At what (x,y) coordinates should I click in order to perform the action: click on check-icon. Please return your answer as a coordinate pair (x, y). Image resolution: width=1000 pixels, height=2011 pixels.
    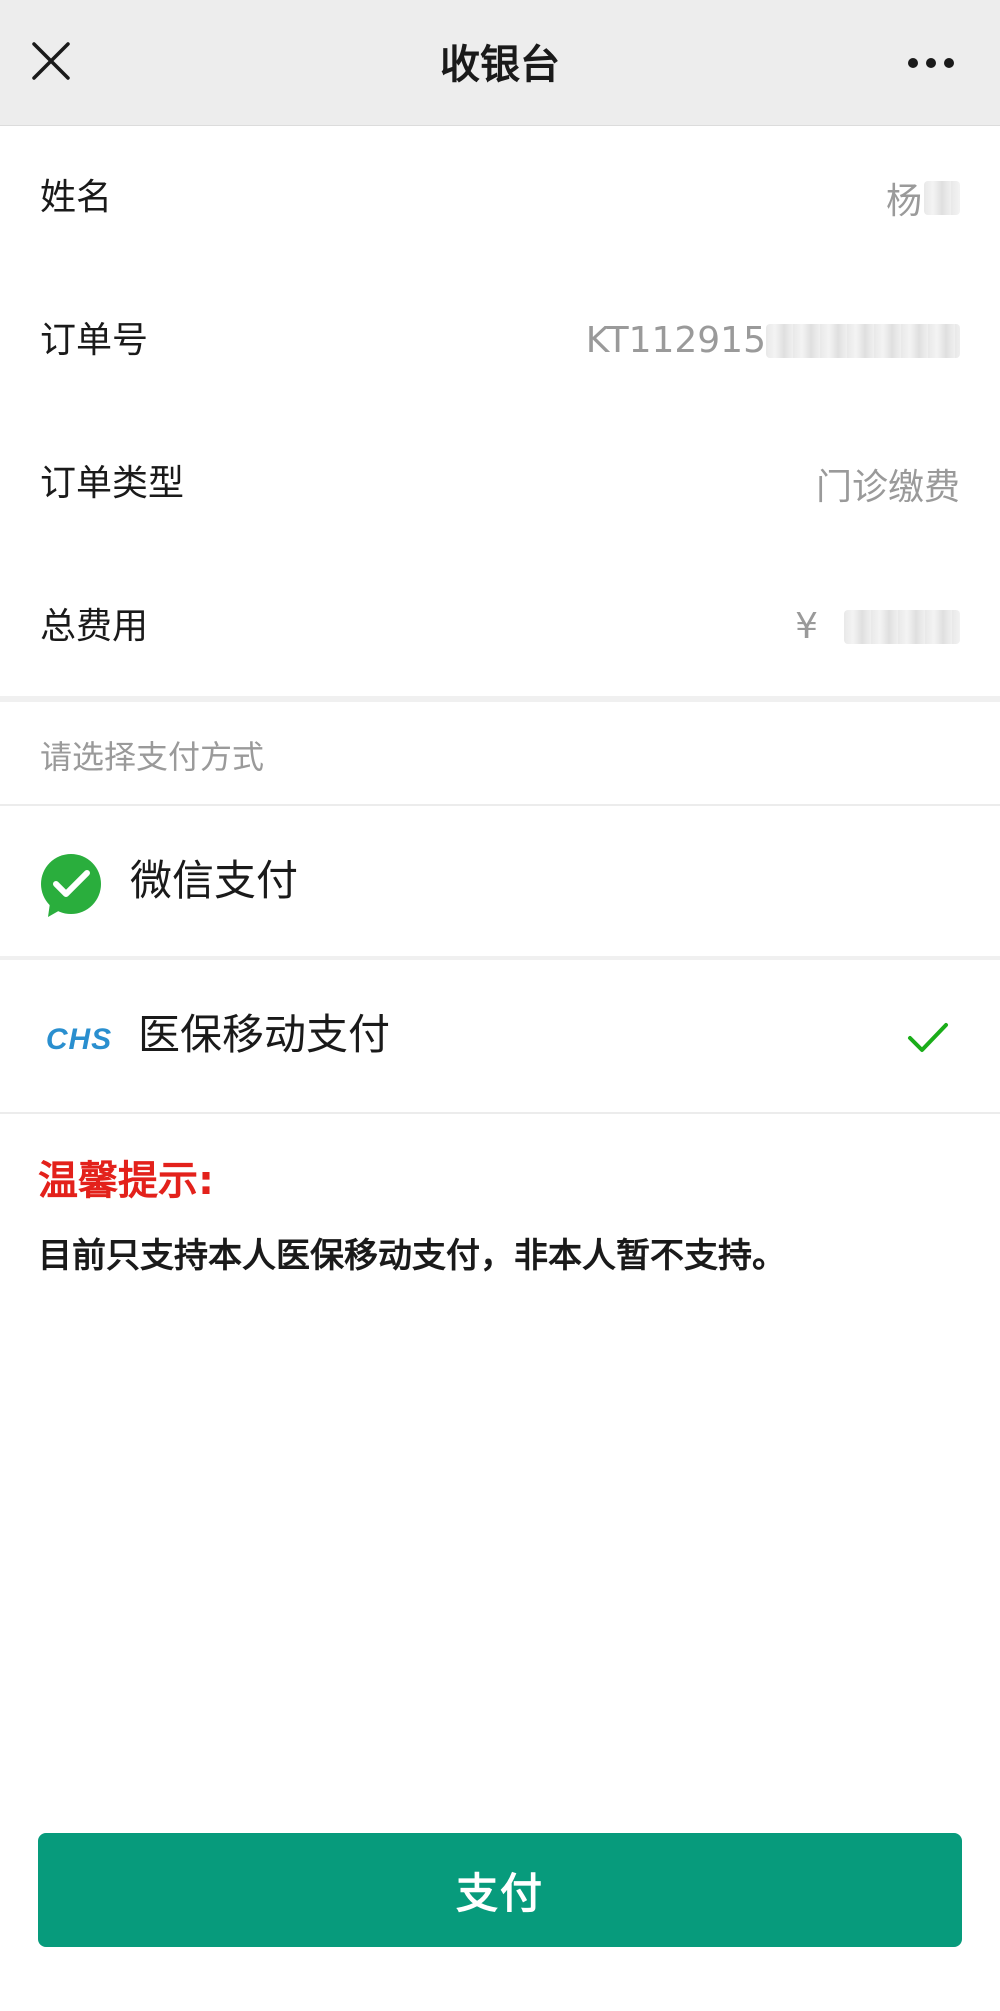
    Looking at the image, I should click on (928, 1037).